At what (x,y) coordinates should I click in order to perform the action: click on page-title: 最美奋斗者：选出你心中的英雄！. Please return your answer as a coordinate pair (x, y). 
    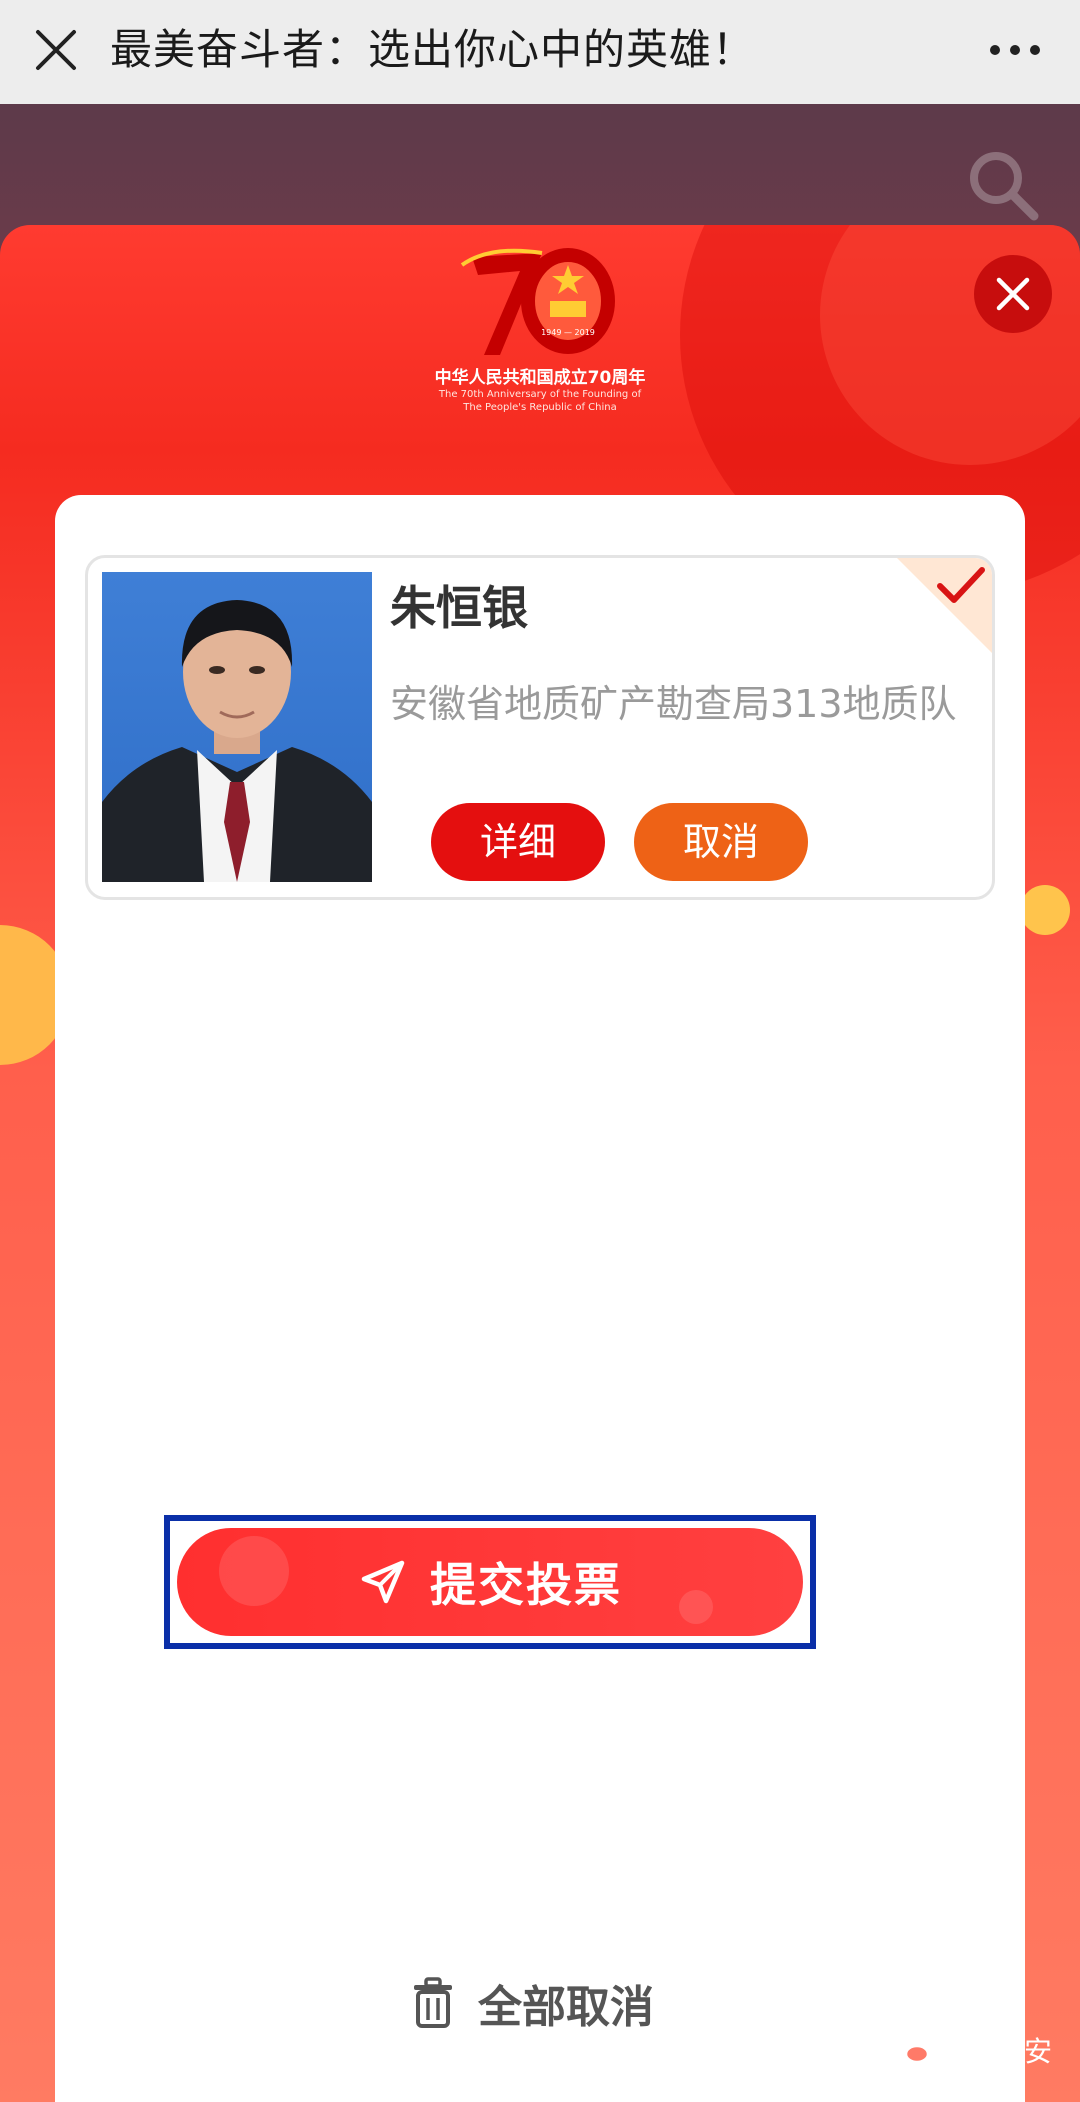
    Looking at the image, I should click on (433, 49).